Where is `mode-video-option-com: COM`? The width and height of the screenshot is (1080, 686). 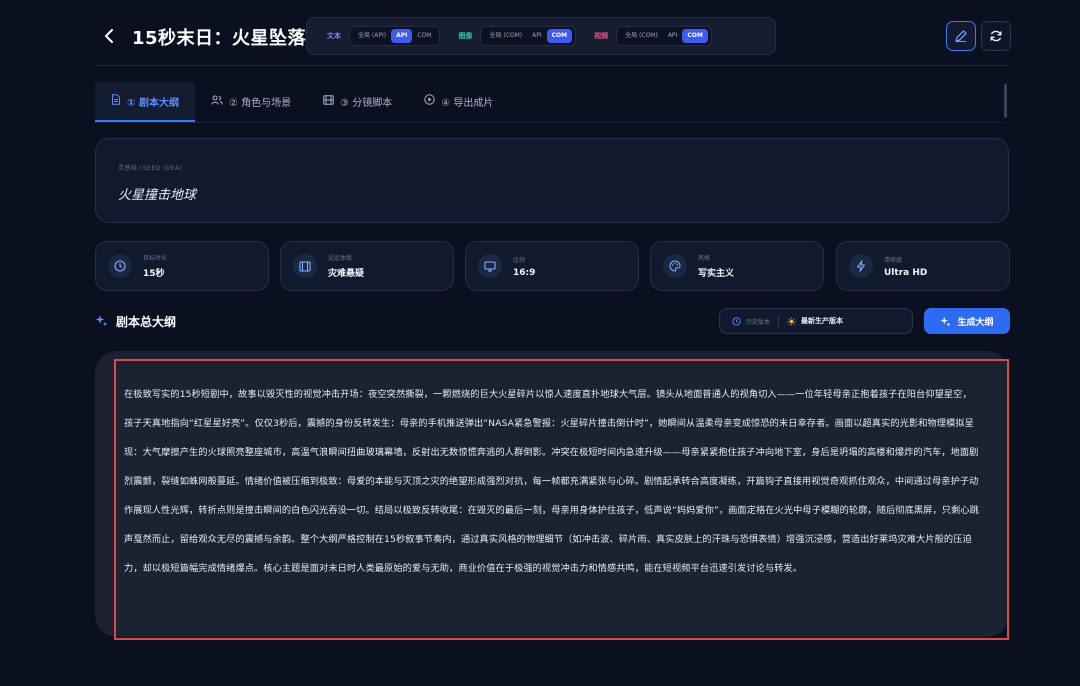
mode-video-option-com: COM is located at coordinates (695, 36).